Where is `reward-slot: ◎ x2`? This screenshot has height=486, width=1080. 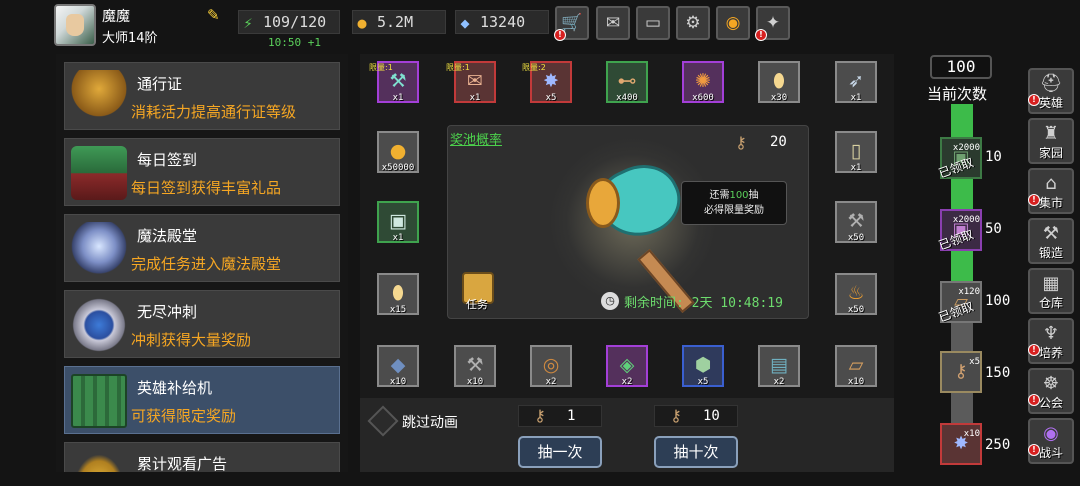 reward-slot: ◎ x2 is located at coordinates (551, 366).